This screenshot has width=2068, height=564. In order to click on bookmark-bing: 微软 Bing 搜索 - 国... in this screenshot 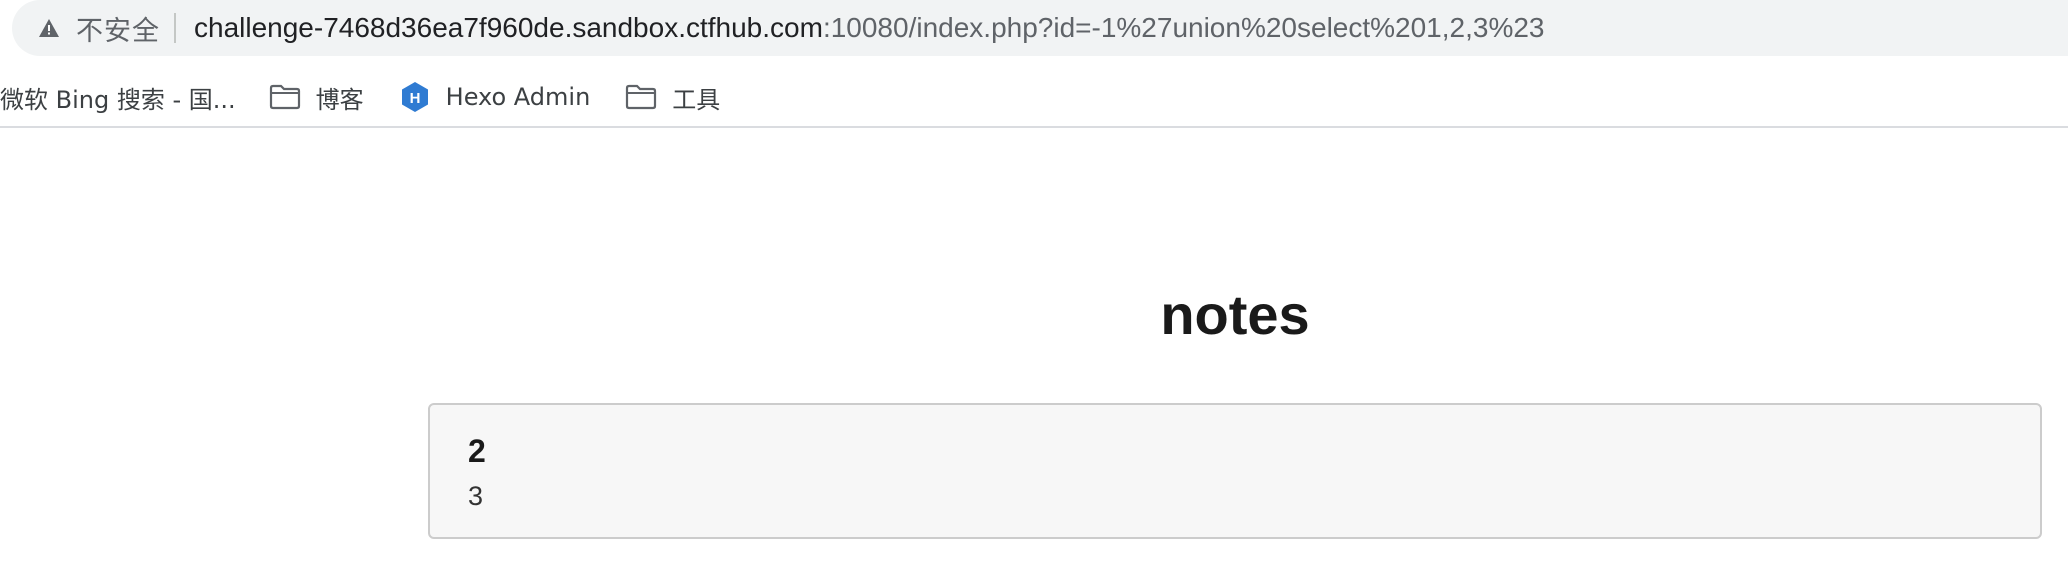, I will do `click(118, 97)`.